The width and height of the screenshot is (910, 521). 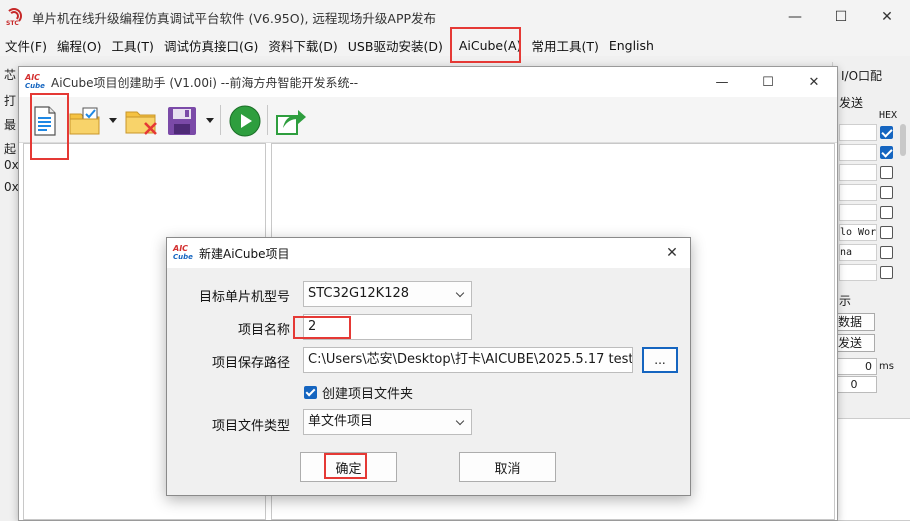 I want to click on menu-english: English, so click(x=631, y=45).